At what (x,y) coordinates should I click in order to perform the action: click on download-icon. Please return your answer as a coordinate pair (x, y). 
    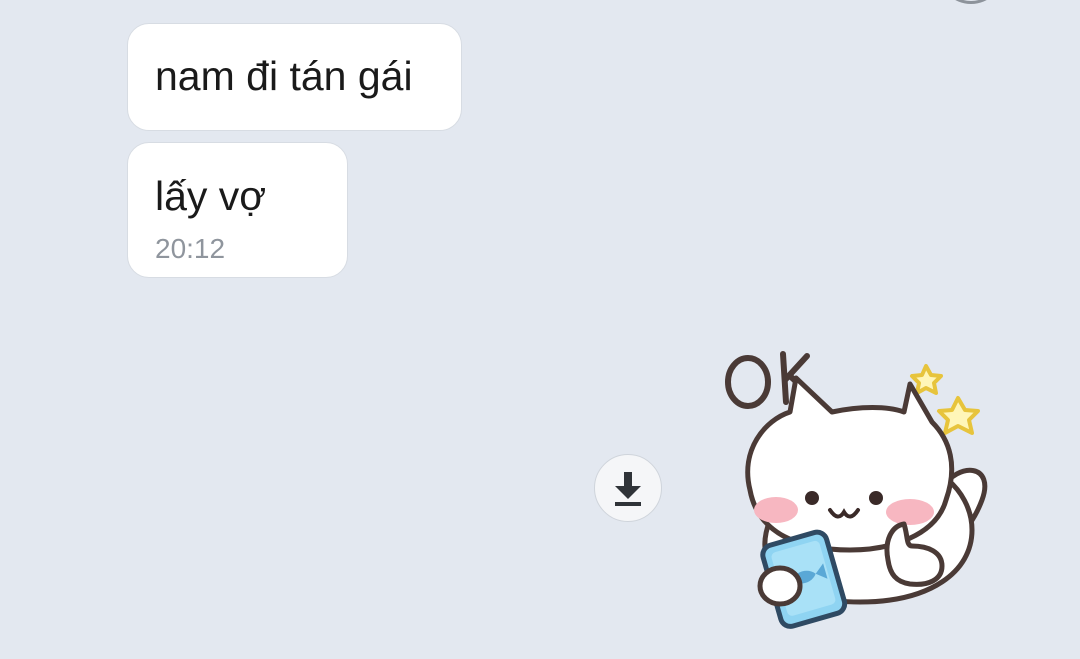
    Looking at the image, I should click on (628, 488).